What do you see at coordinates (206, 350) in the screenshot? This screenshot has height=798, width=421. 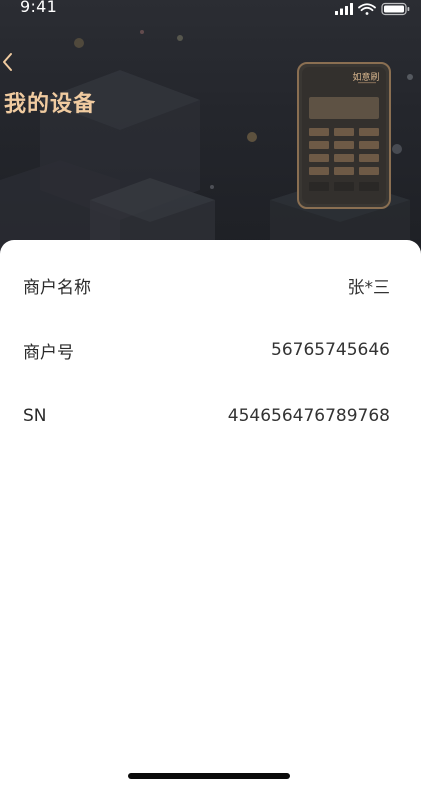 I see `merchant-id-row: 商户号 56765745646` at bounding box center [206, 350].